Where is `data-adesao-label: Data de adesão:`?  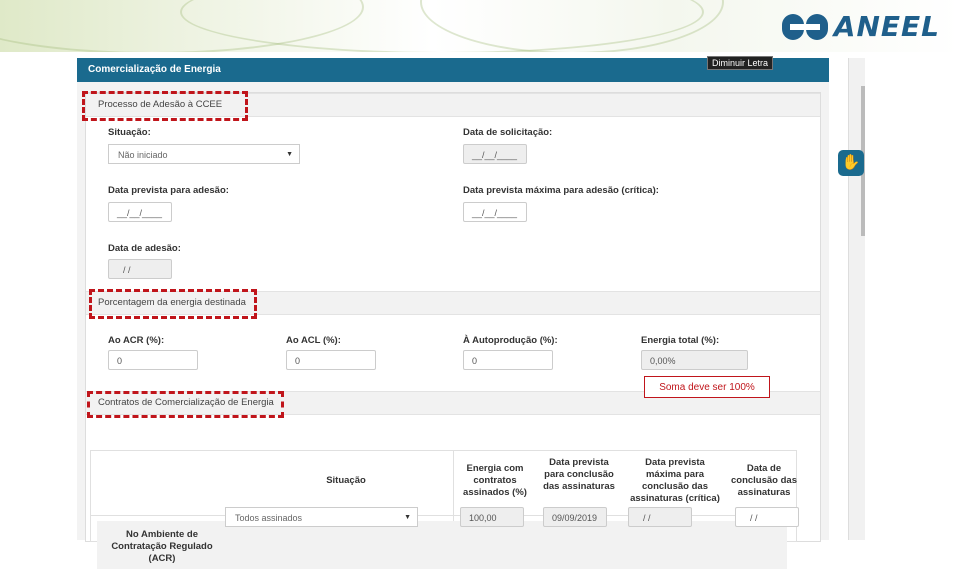
data-adesao-label: Data de adesão: is located at coordinates (144, 248).